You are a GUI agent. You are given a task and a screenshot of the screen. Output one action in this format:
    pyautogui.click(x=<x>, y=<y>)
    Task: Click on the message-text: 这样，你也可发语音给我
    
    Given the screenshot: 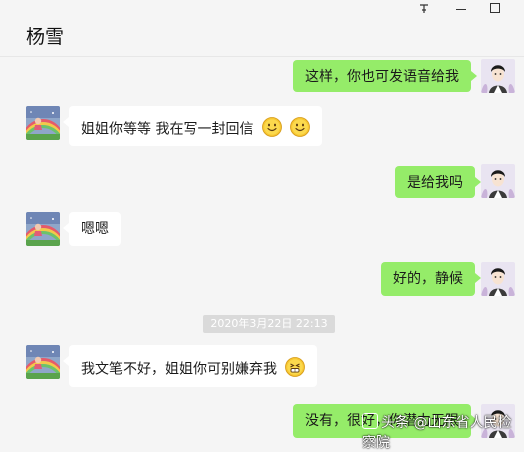 What is the action you would take?
    pyautogui.click(x=382, y=77)
    